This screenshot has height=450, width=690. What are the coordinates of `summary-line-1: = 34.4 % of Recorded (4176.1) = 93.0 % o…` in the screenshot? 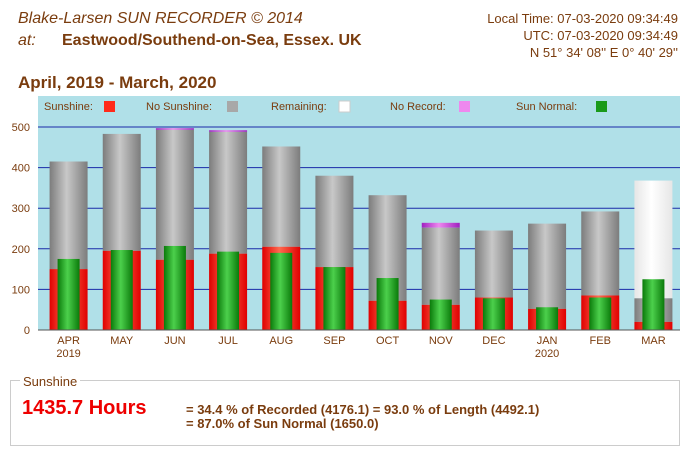 It's located at (363, 409).